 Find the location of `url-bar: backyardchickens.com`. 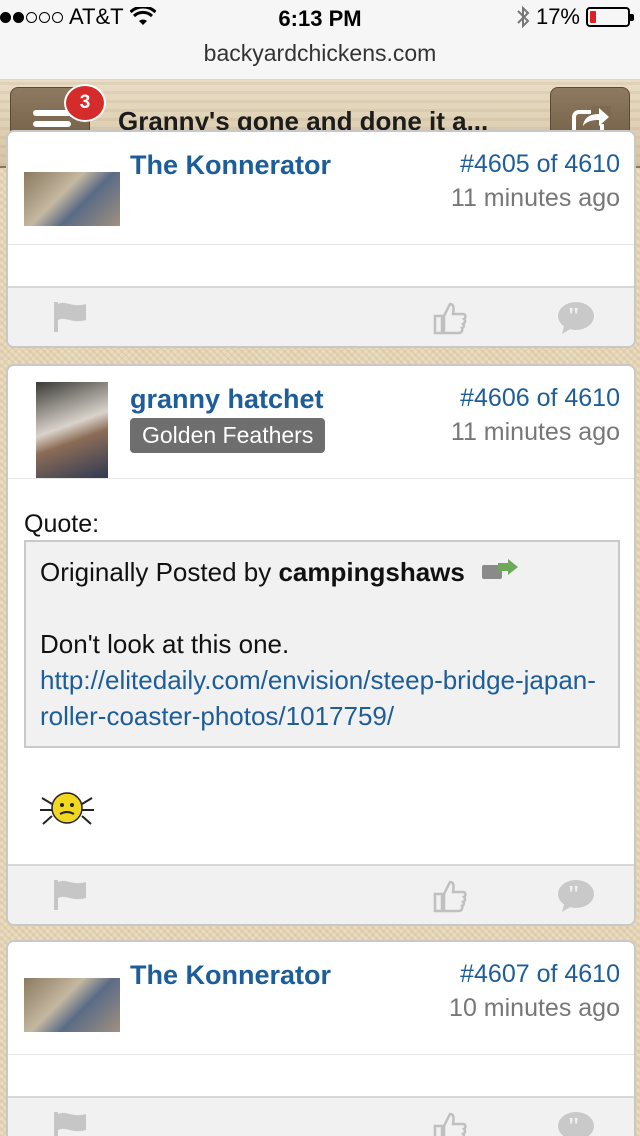

url-bar: backyardchickens.com is located at coordinates (320, 53).